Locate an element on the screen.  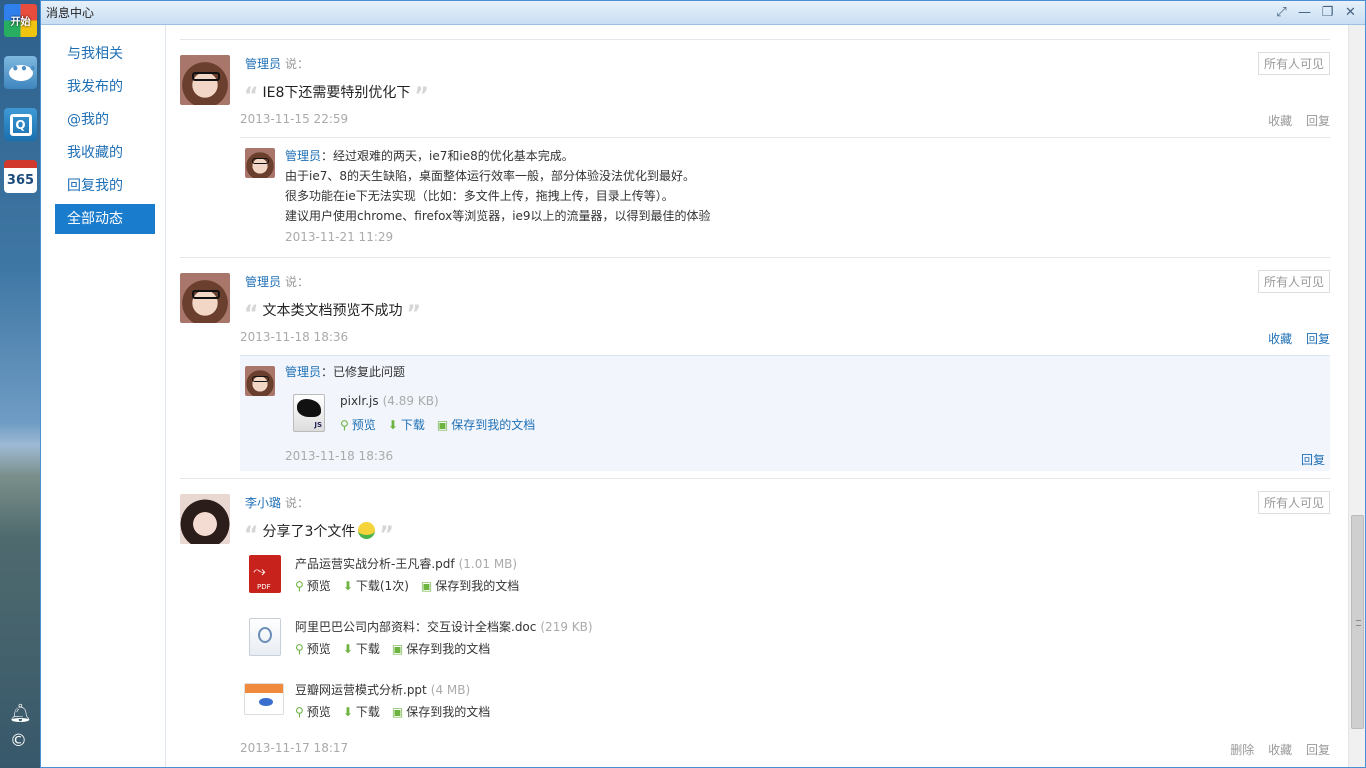
post-text: 文本类文档预览不成功 is located at coordinates (332, 311).